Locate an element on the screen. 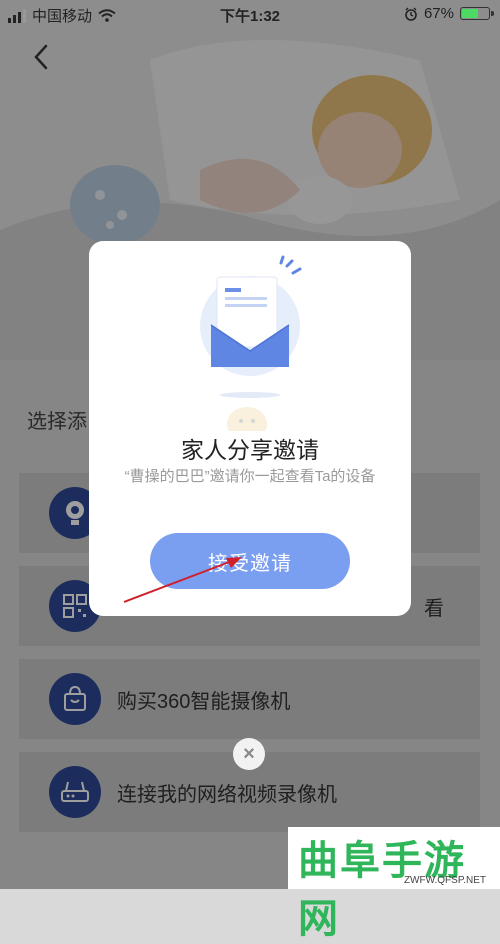 This screenshot has width=500, height=944. battery-icon is located at coordinates (477, 13).